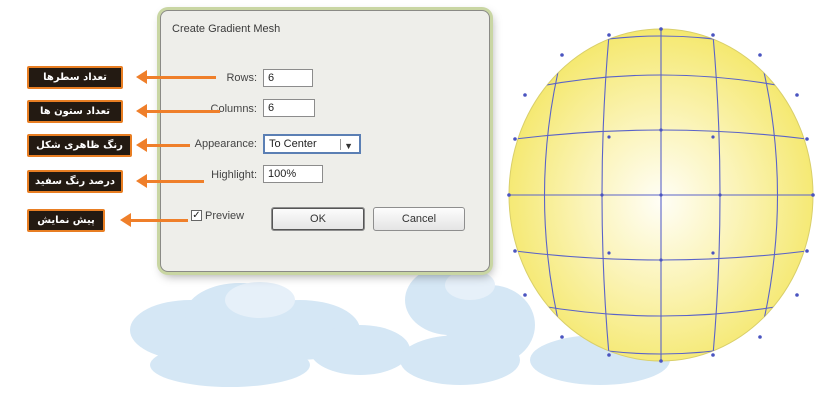 The height and width of the screenshot is (394, 821). Describe the element at coordinates (181, 77) in the screenshot. I see `callout-rows-arrow` at that location.